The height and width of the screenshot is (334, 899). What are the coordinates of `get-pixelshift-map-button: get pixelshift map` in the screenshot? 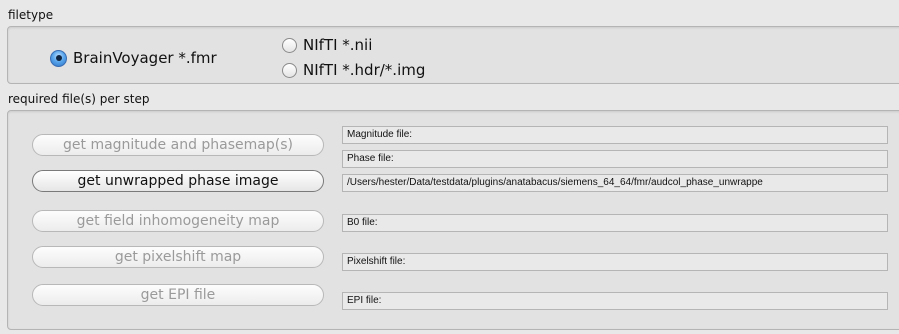 It's located at (178, 257).